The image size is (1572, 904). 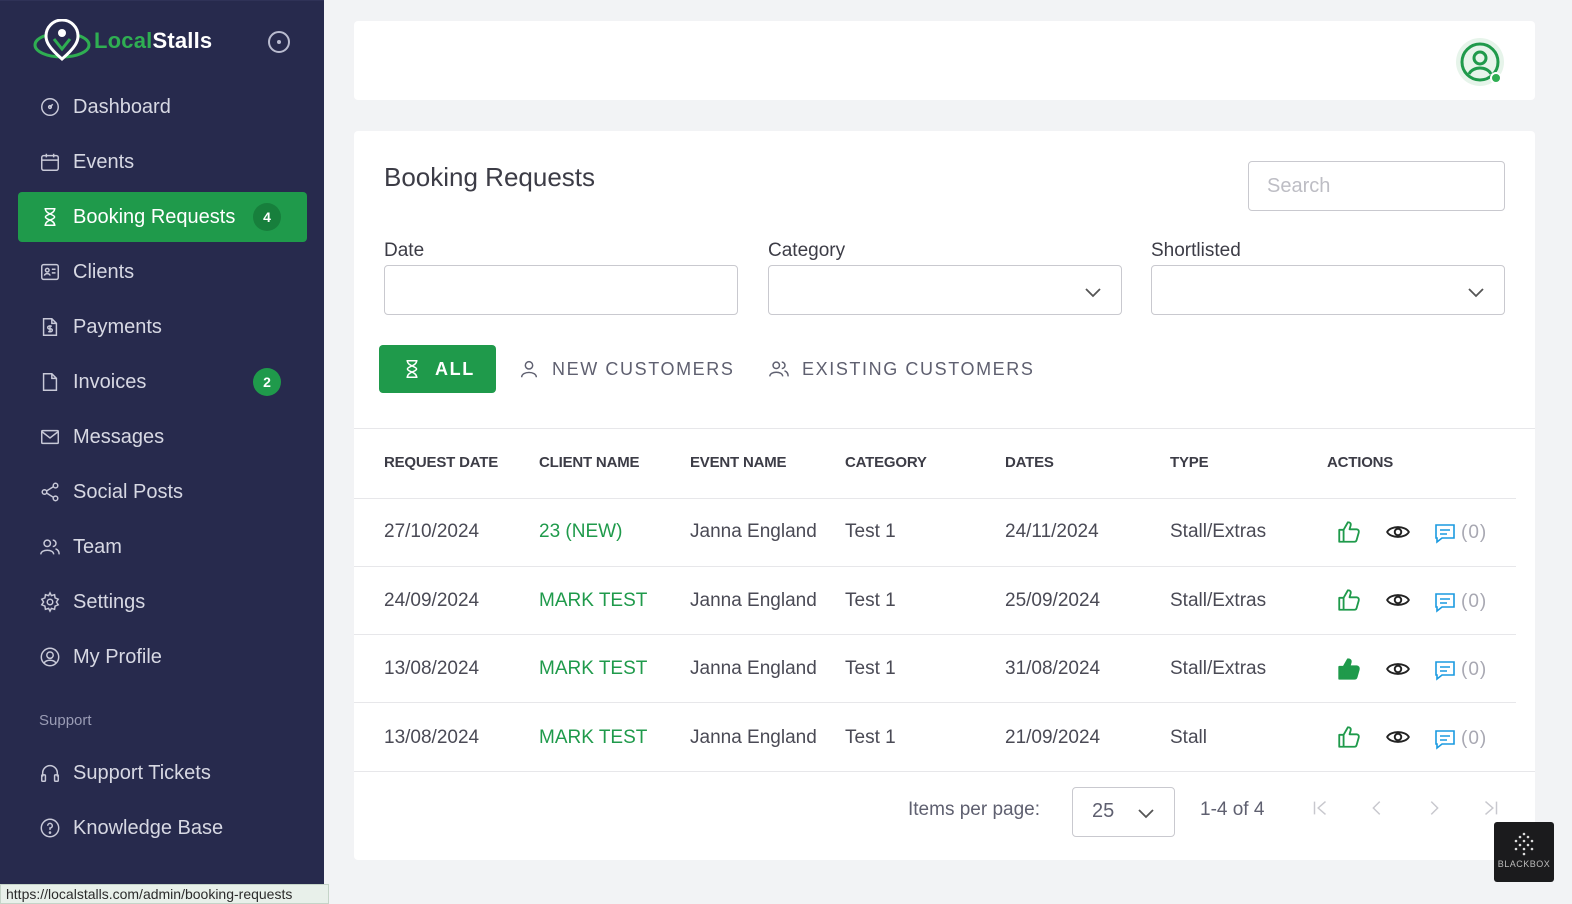 I want to click on divider, so click(x=944, y=428).